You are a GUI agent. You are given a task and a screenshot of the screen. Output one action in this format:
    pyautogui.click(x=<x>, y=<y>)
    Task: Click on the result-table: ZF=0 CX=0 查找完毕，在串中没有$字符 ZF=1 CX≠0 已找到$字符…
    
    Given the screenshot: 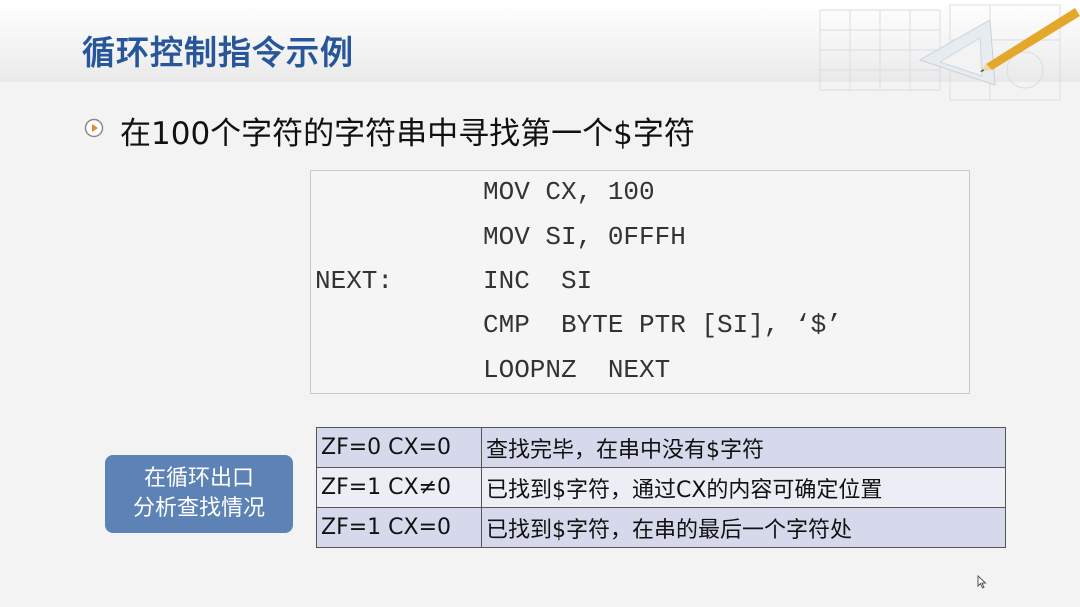 What is the action you would take?
    pyautogui.click(x=661, y=487)
    